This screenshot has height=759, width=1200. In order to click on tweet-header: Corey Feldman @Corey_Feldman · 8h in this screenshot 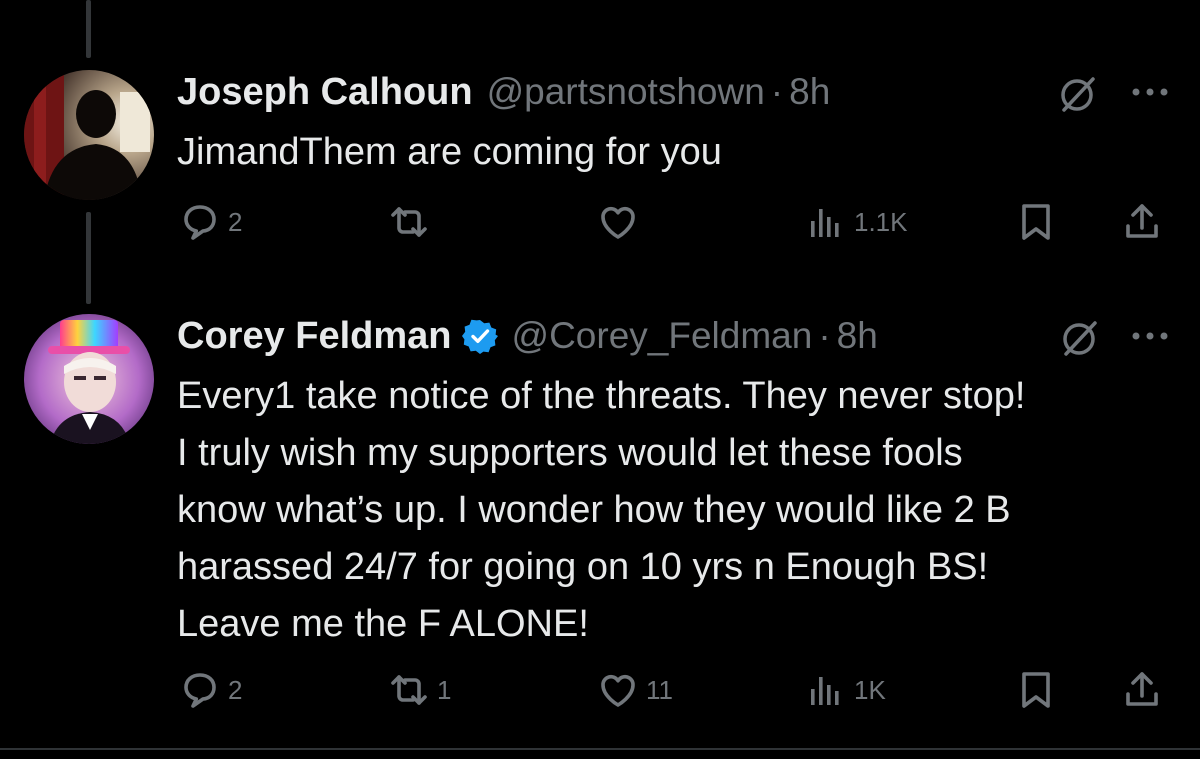, I will do `click(527, 336)`.